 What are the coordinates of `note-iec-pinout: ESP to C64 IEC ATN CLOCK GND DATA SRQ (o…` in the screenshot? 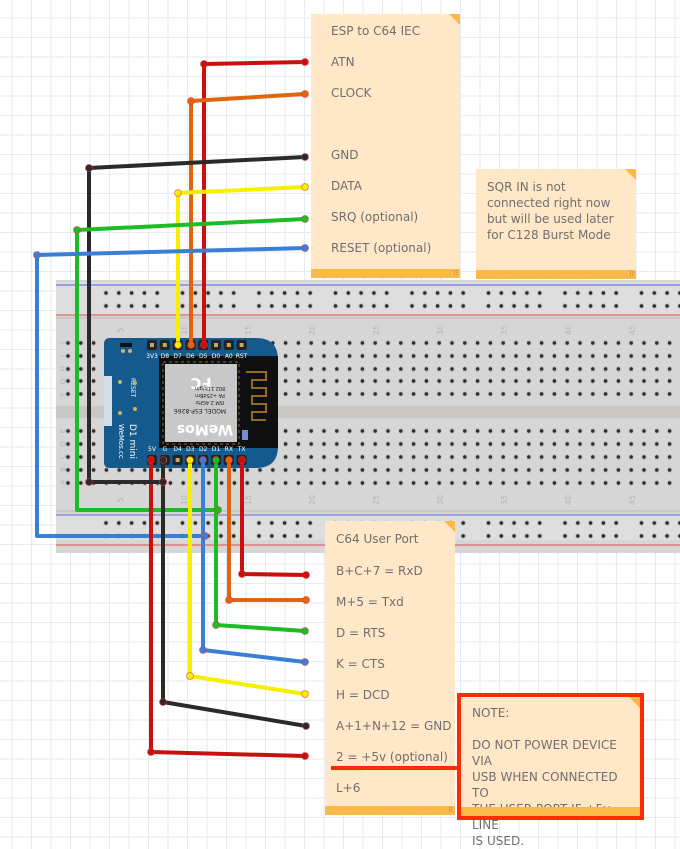 It's located at (385, 146).